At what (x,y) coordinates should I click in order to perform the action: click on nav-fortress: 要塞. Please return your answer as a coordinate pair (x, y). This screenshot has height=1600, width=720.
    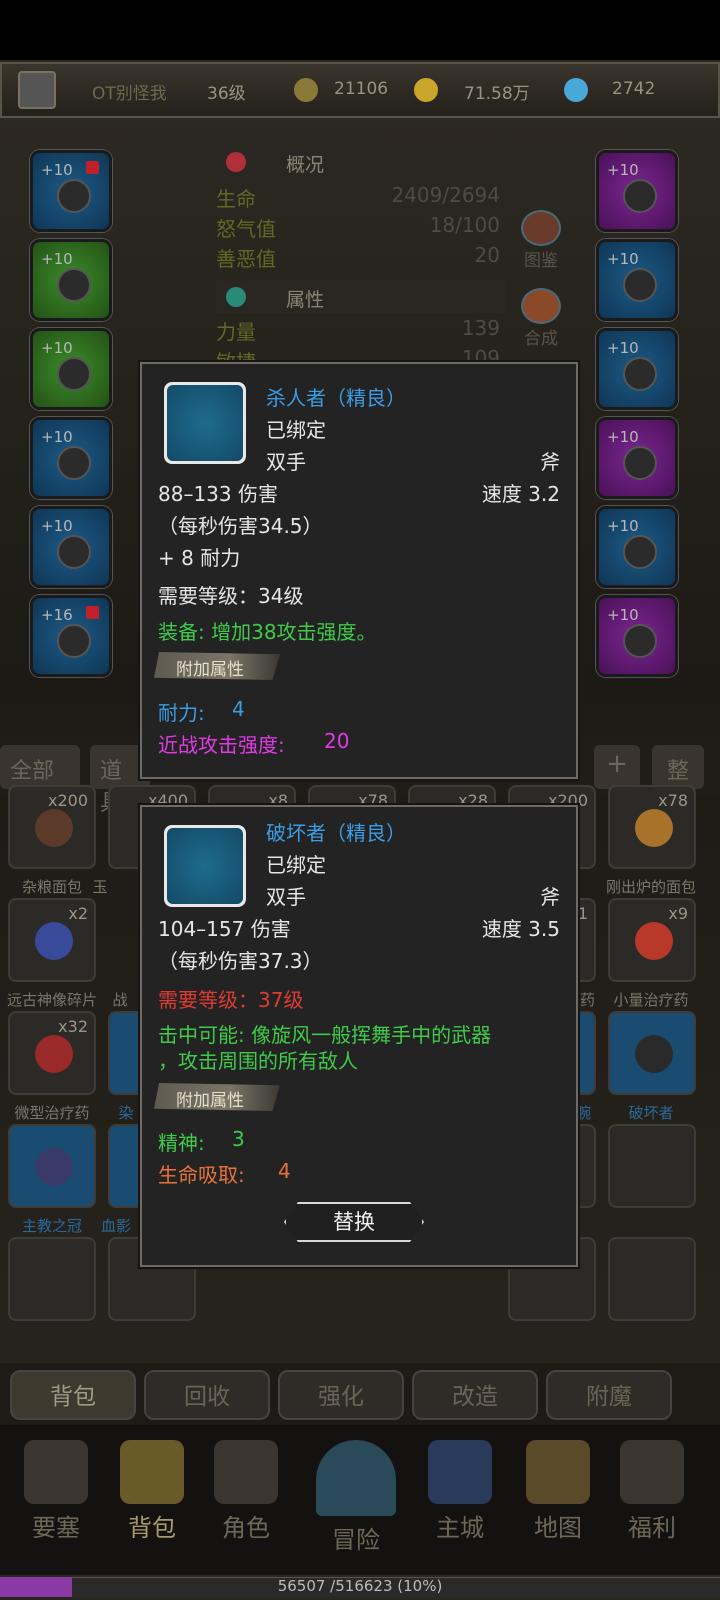
    Looking at the image, I should click on (56, 1491).